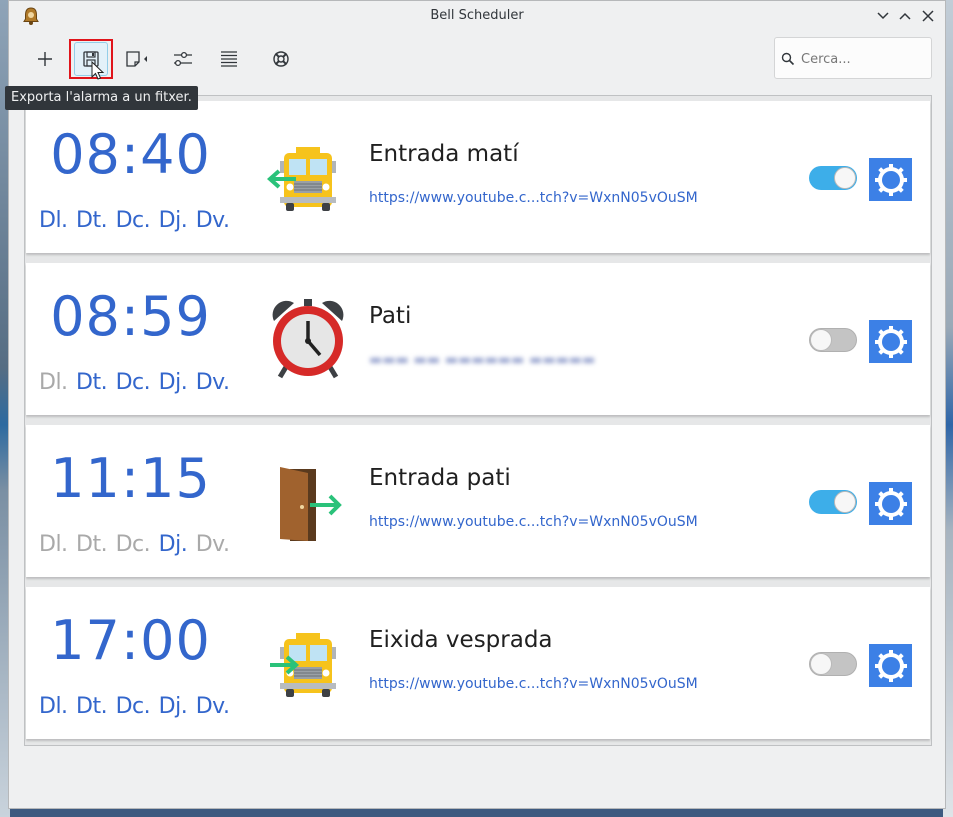 The width and height of the screenshot is (953, 817). I want to click on settings-sliders-icon, so click(183, 59).